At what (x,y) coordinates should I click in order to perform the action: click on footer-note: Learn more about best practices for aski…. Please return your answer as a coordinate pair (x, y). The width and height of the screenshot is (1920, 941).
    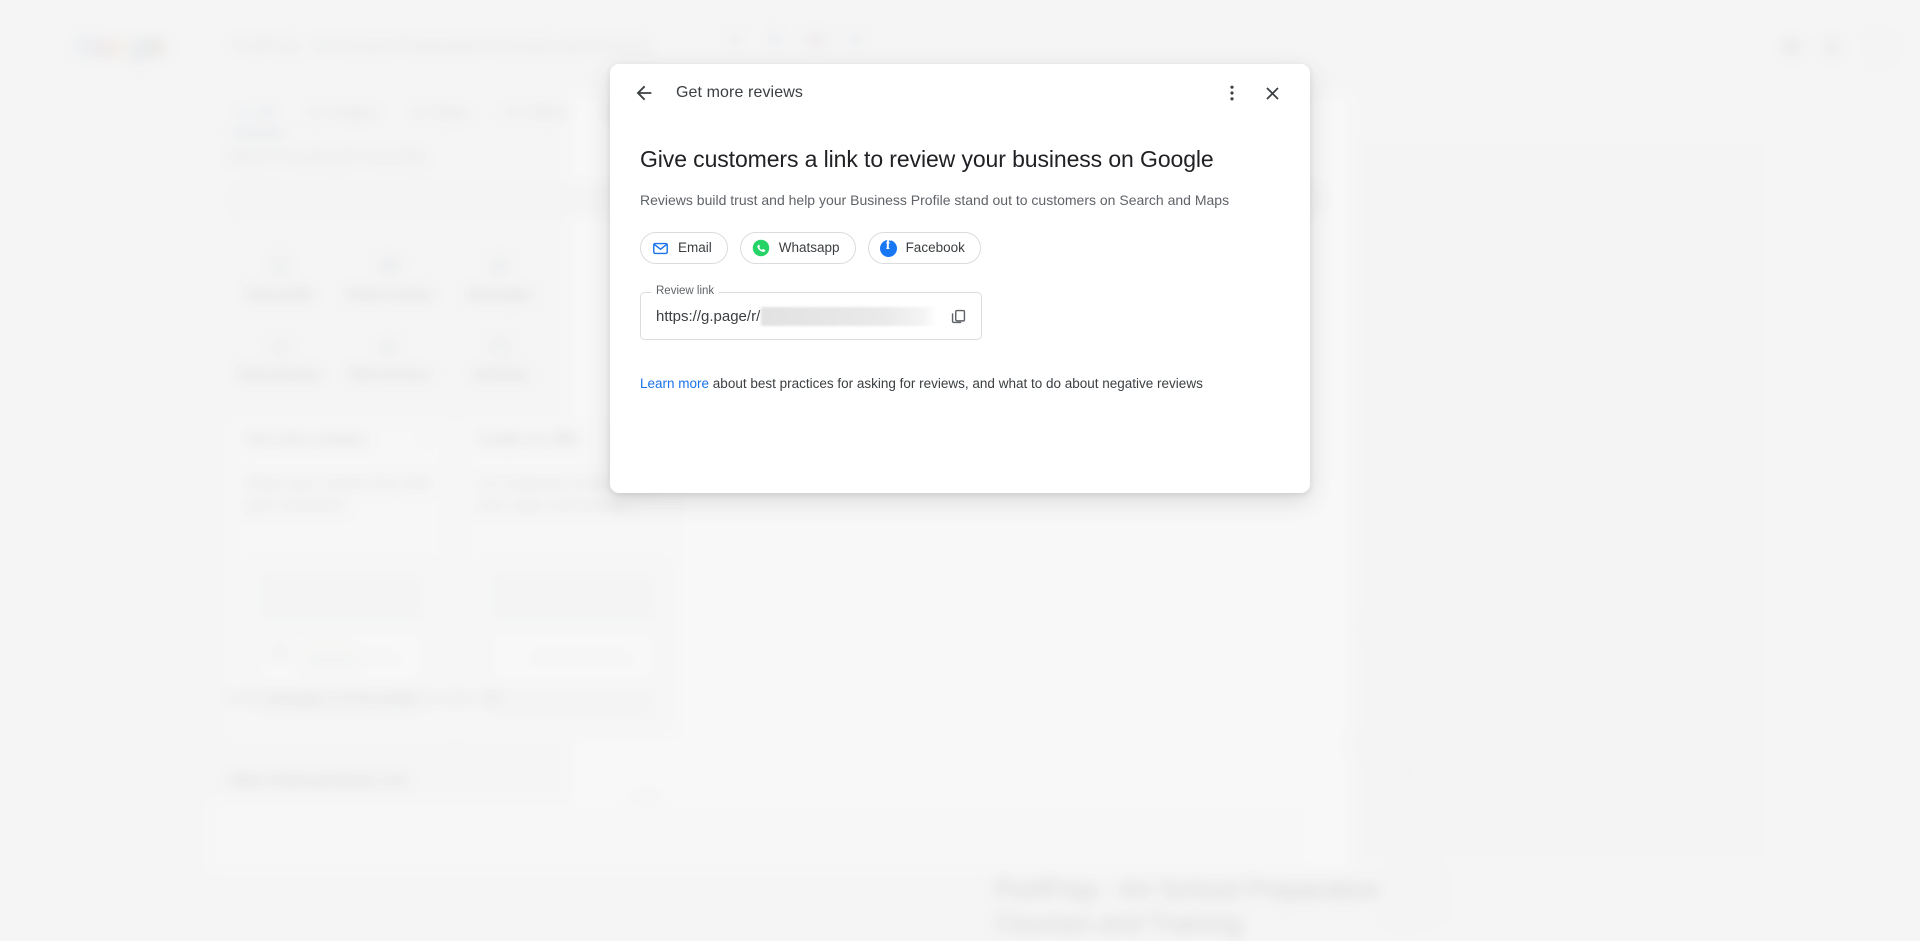
    Looking at the image, I should click on (960, 384).